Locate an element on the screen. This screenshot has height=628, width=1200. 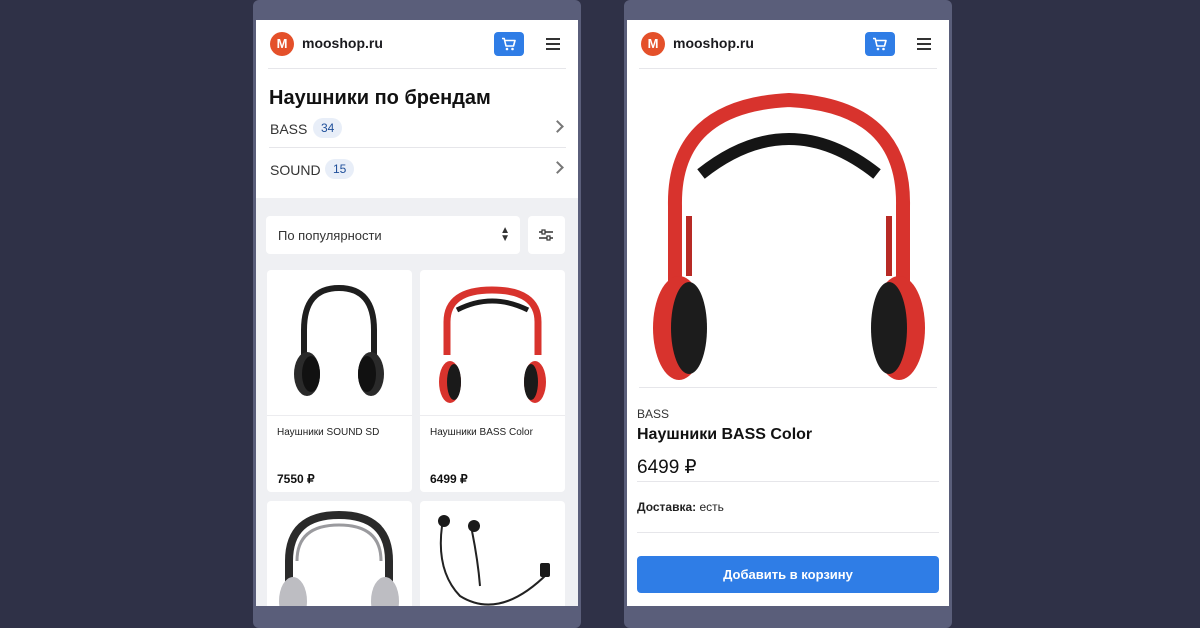
page-title: Наушники по брендам is located at coordinates (380, 98).